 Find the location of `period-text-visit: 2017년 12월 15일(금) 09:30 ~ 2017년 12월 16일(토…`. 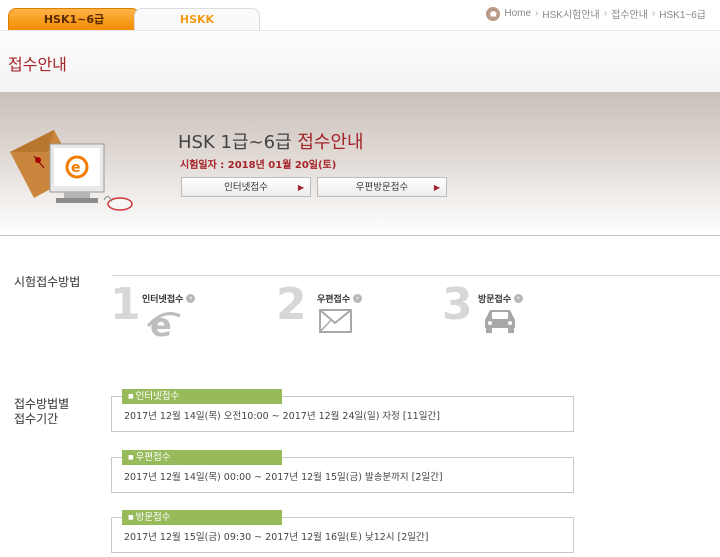

period-text-visit: 2017년 12월 15일(금) 09:30 ~ 2017년 12월 16일(토… is located at coordinates (276, 537).